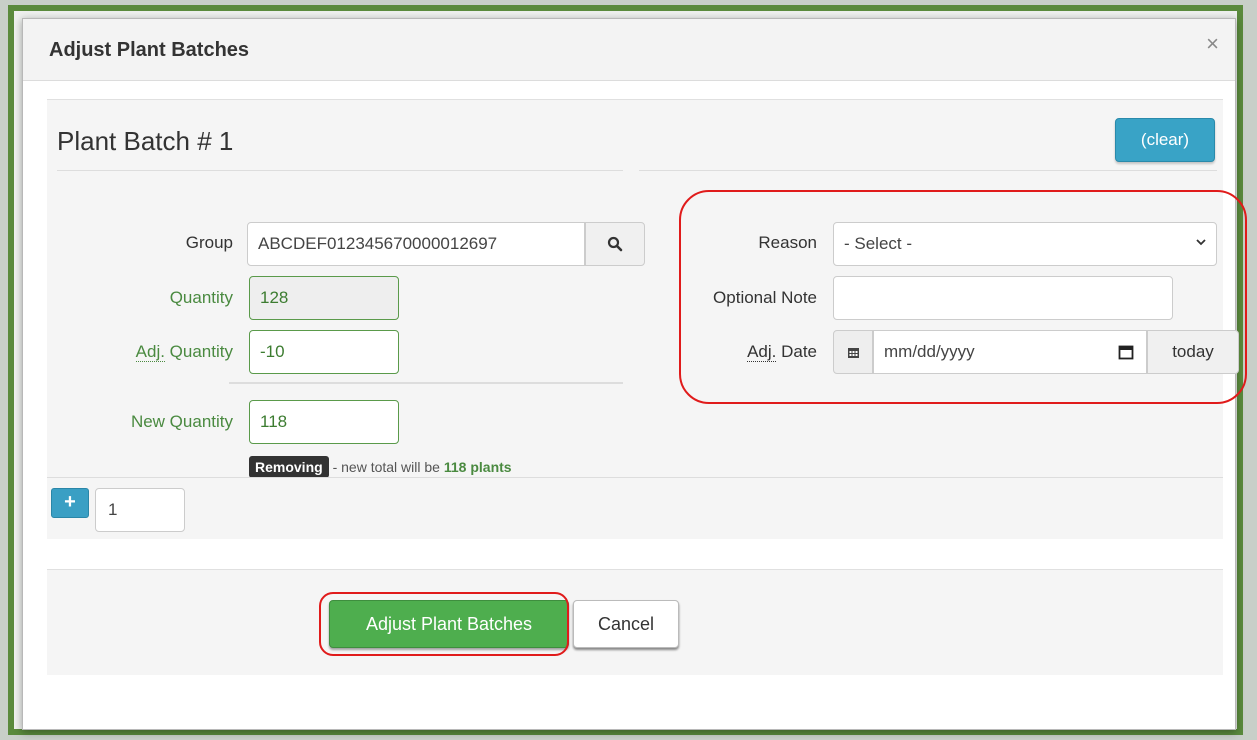 This screenshot has width=1257, height=740. What do you see at coordinates (209, 242) in the screenshot?
I see `group-label: Group` at bounding box center [209, 242].